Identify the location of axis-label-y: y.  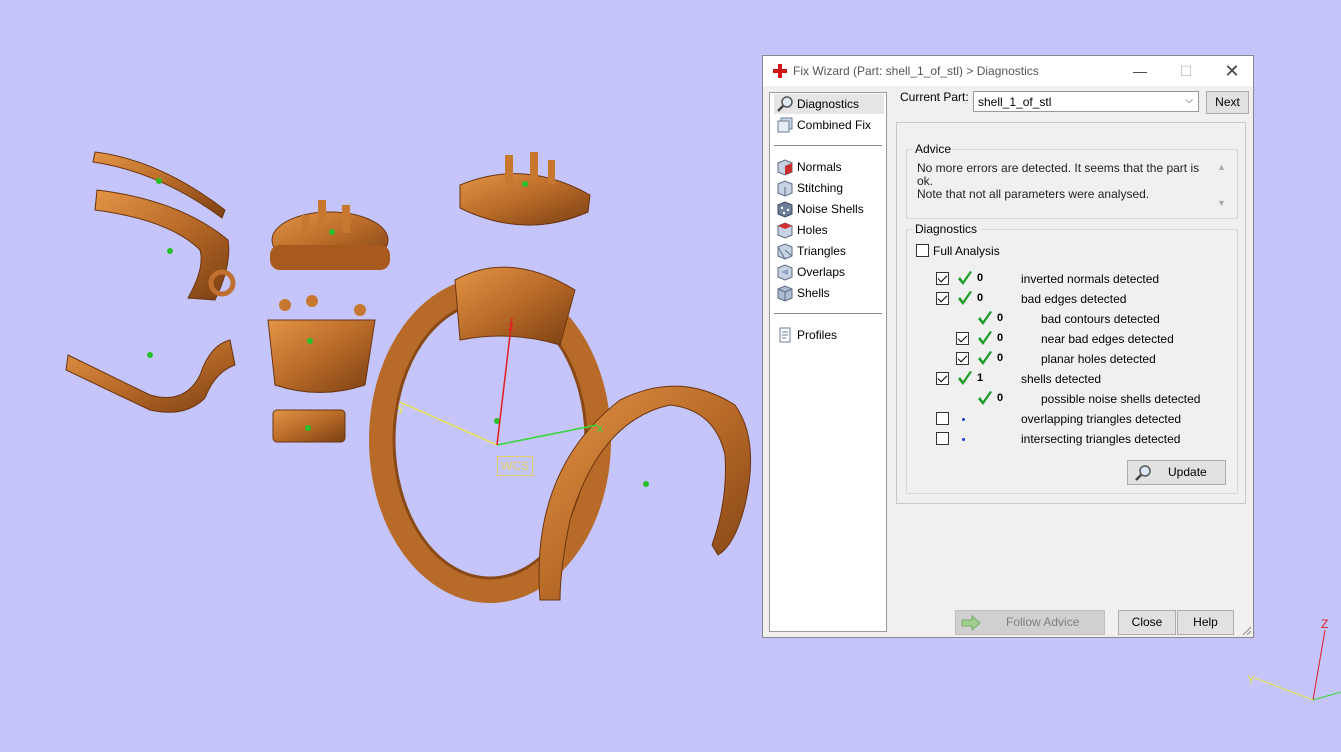
(401, 408).